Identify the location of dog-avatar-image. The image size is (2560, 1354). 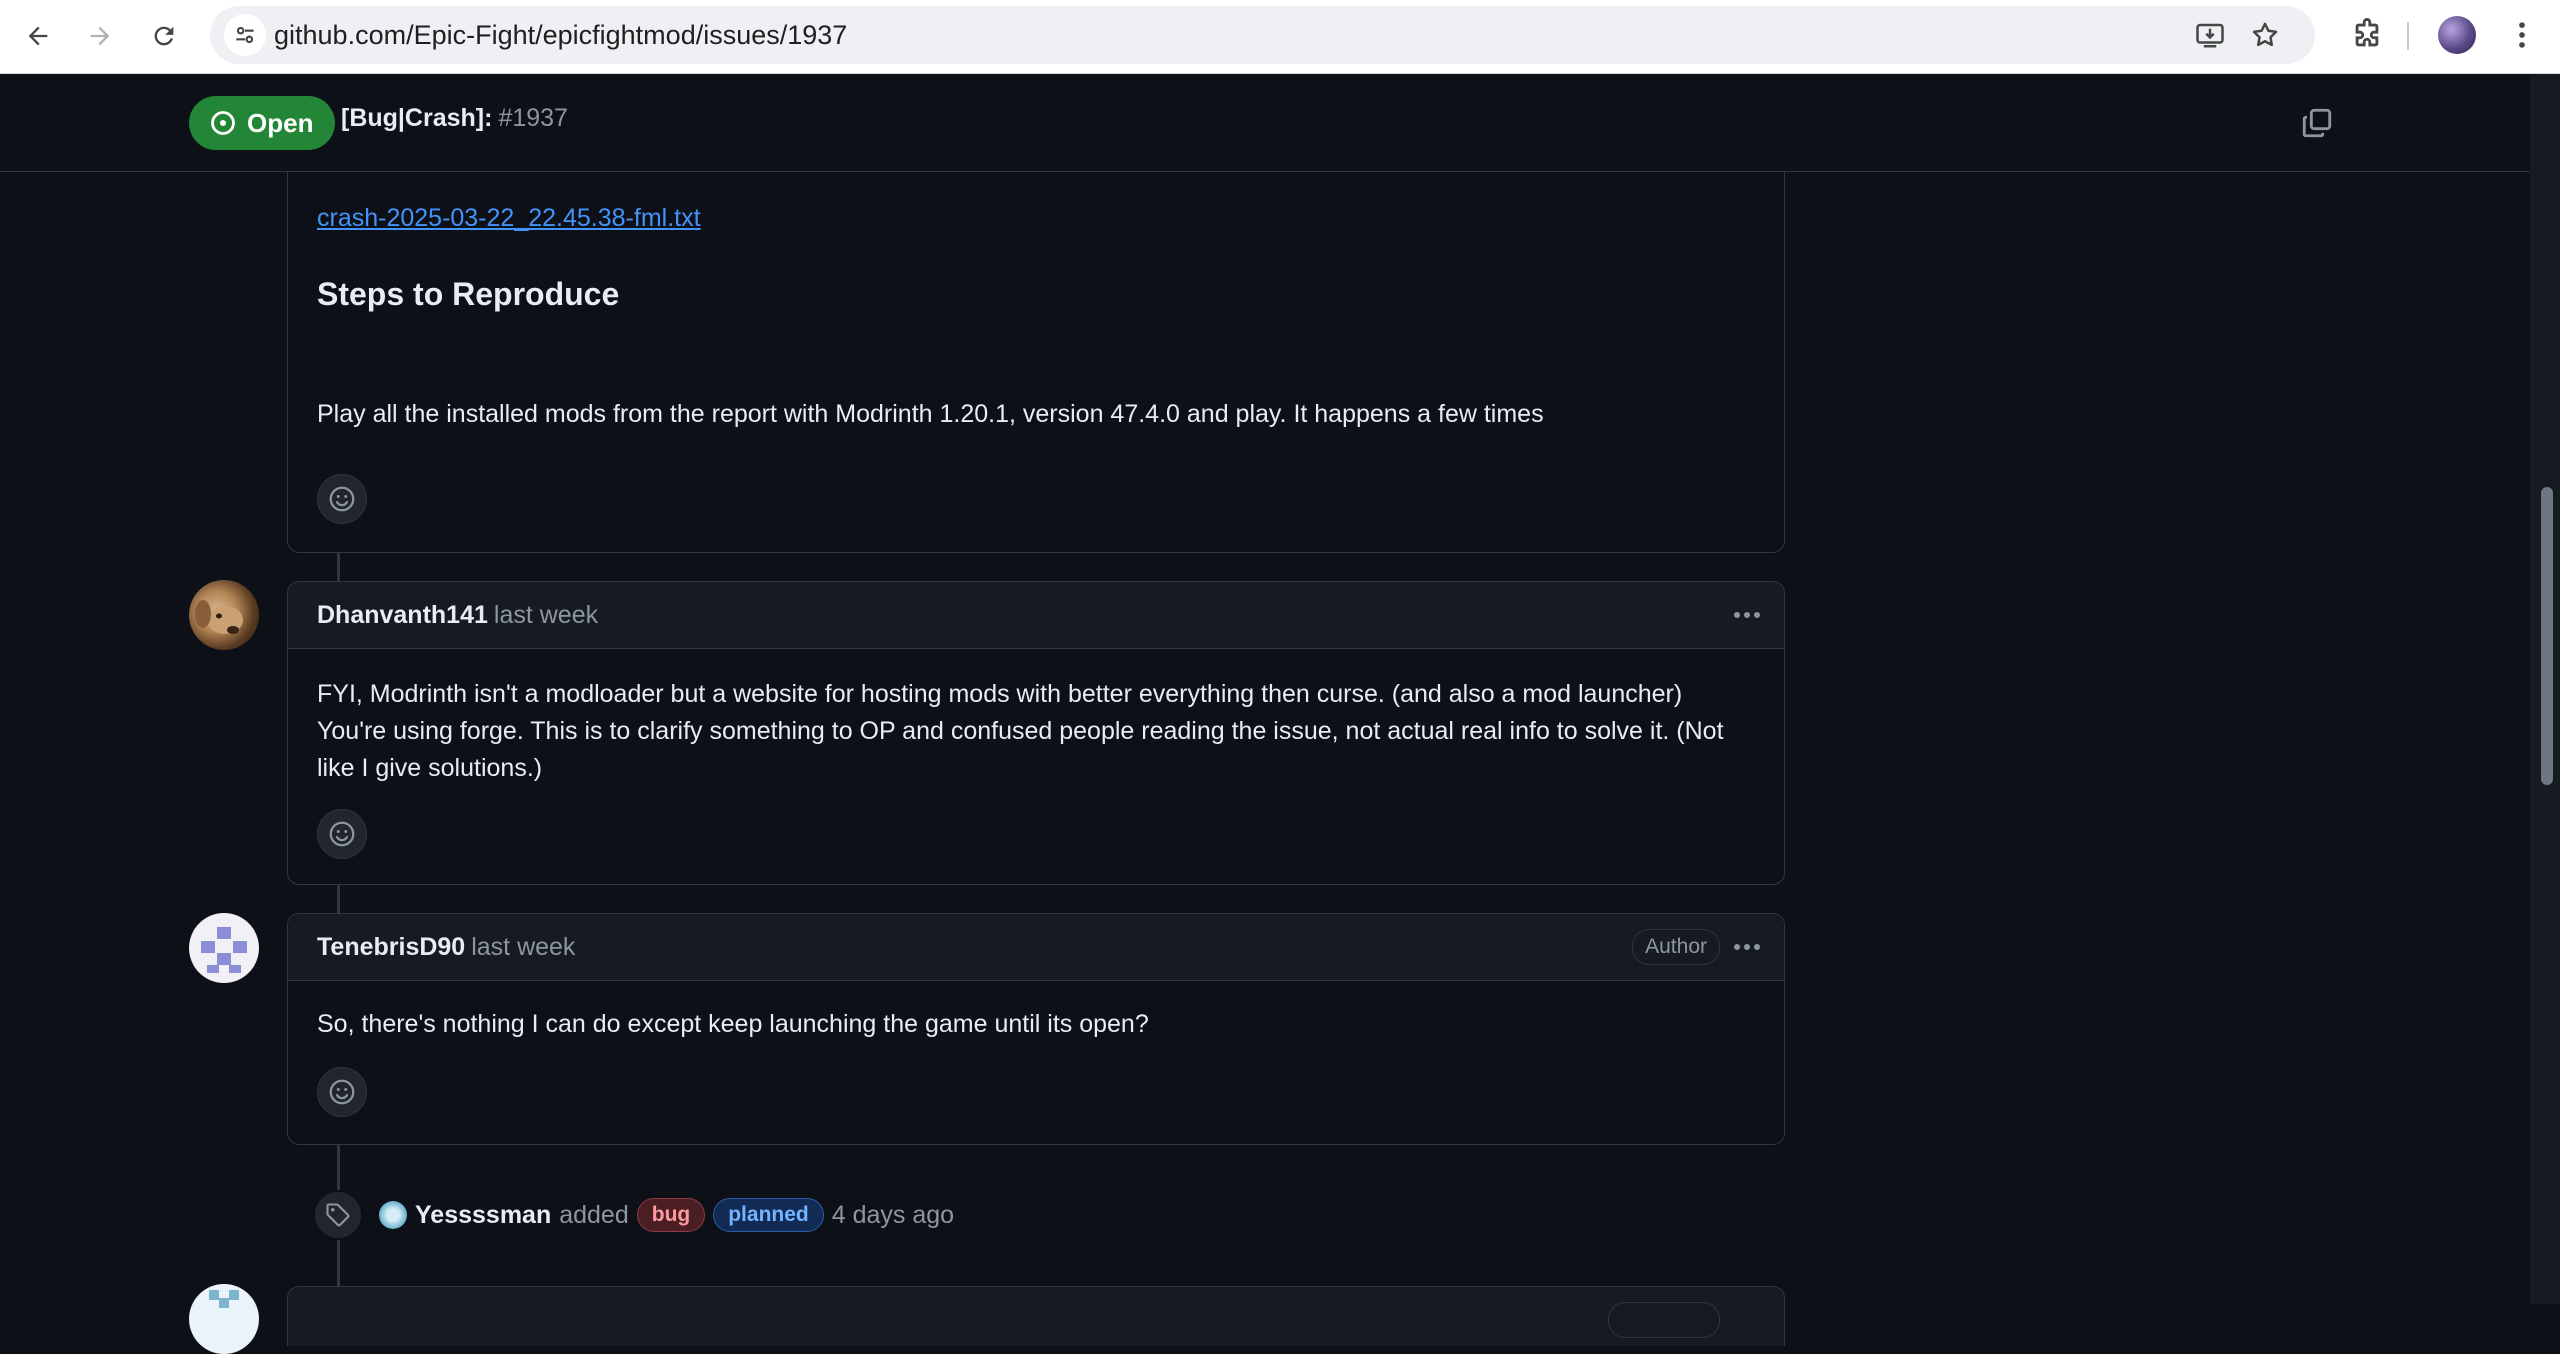
(219, 617).